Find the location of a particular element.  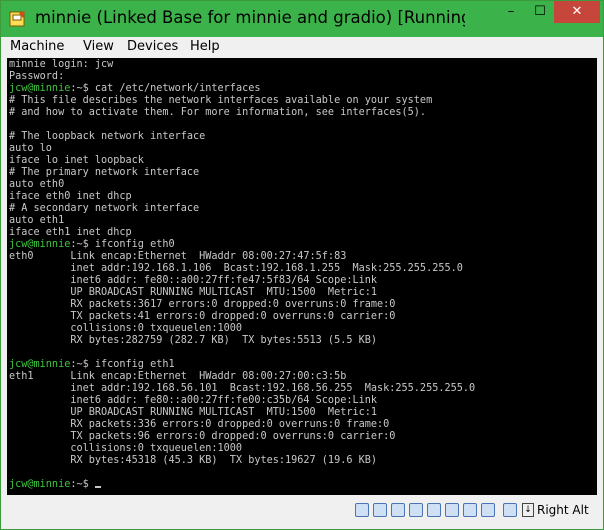

terminal-text: iface lo inet loopback is located at coordinates (76, 160).